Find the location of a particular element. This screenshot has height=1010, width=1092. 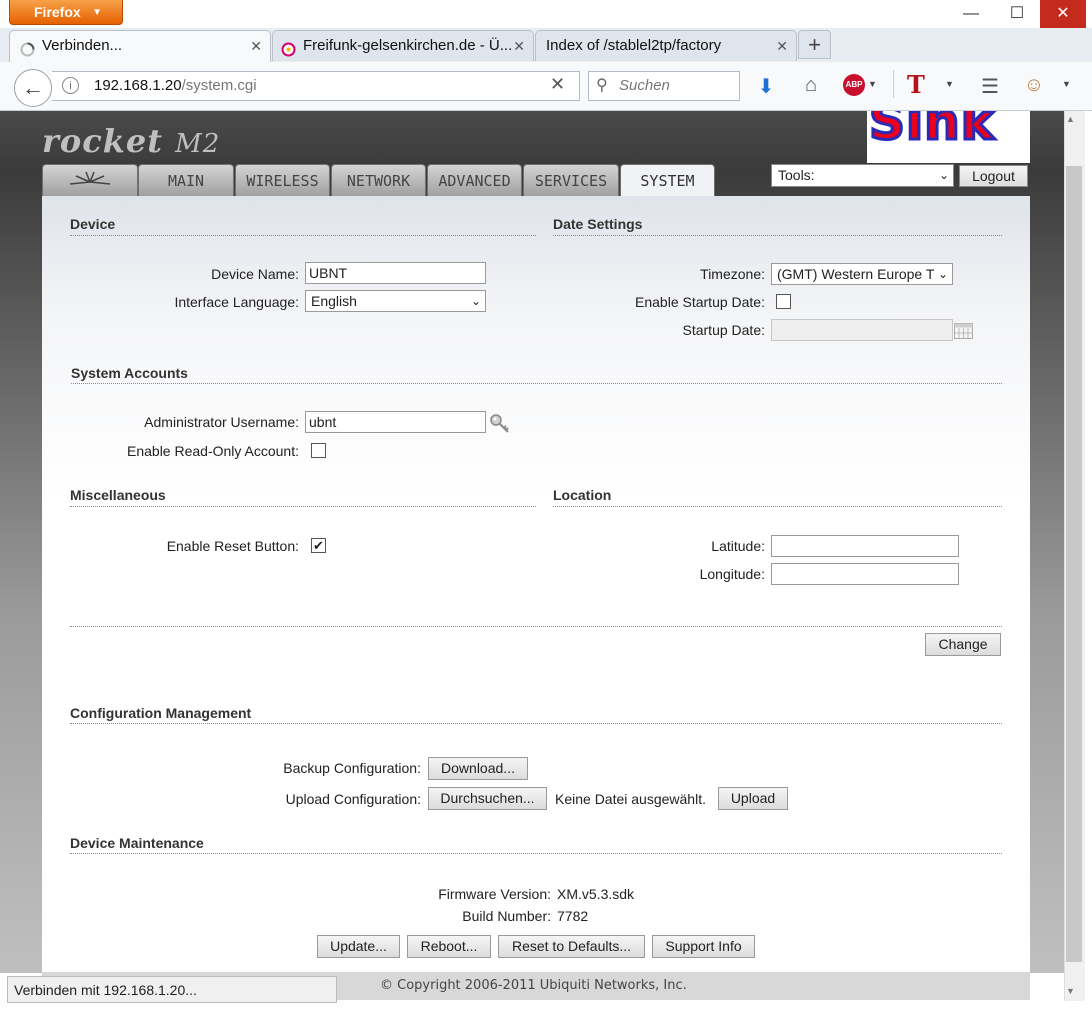

startup-date-label: Startup Date: is located at coordinates (724, 330).